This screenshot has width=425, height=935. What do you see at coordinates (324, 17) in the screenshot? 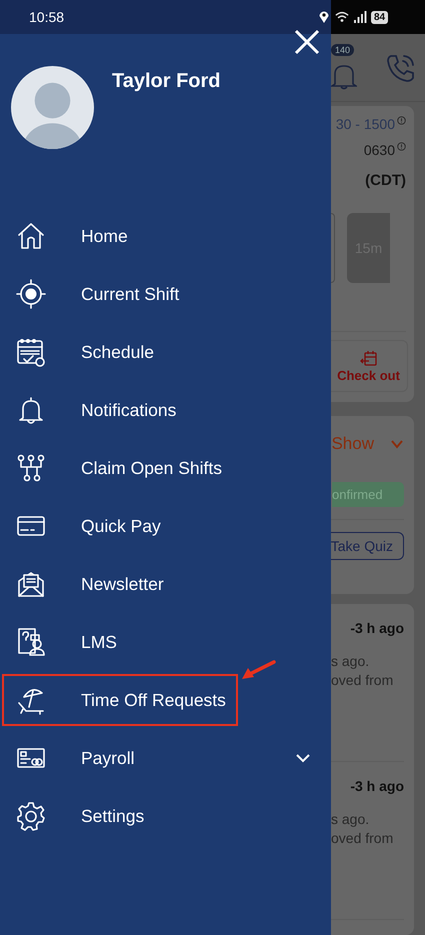
I see `location-icon` at bounding box center [324, 17].